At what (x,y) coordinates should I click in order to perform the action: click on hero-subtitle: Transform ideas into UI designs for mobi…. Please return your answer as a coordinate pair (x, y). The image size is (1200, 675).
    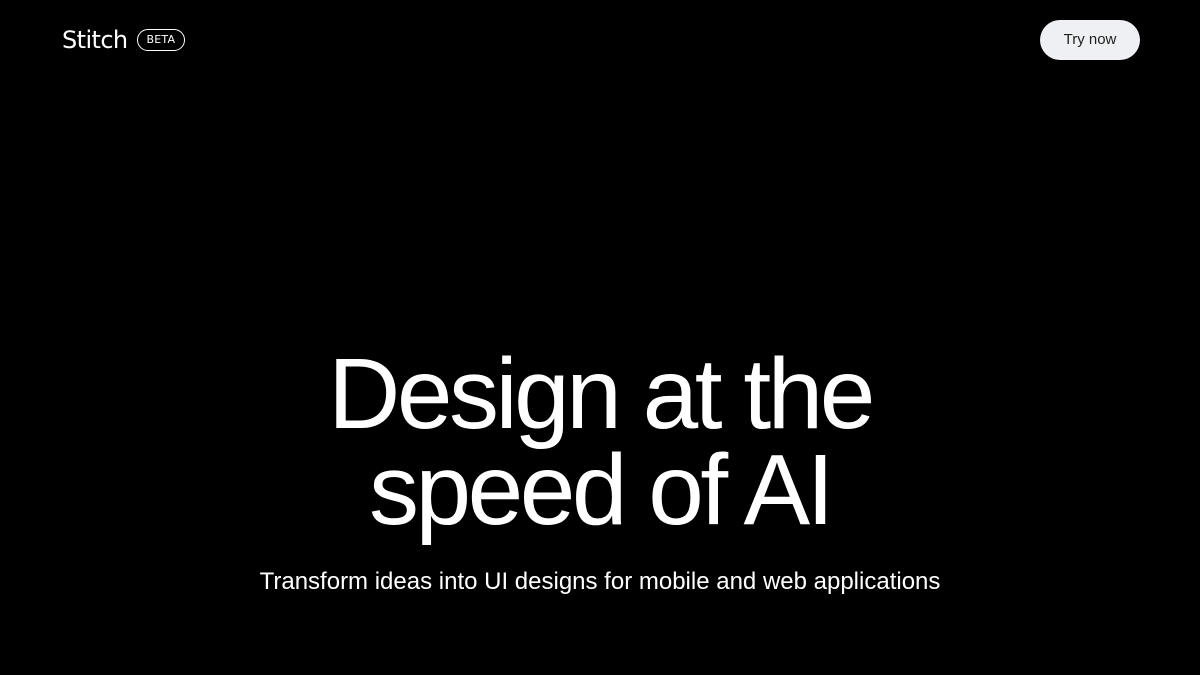
    Looking at the image, I should click on (600, 581).